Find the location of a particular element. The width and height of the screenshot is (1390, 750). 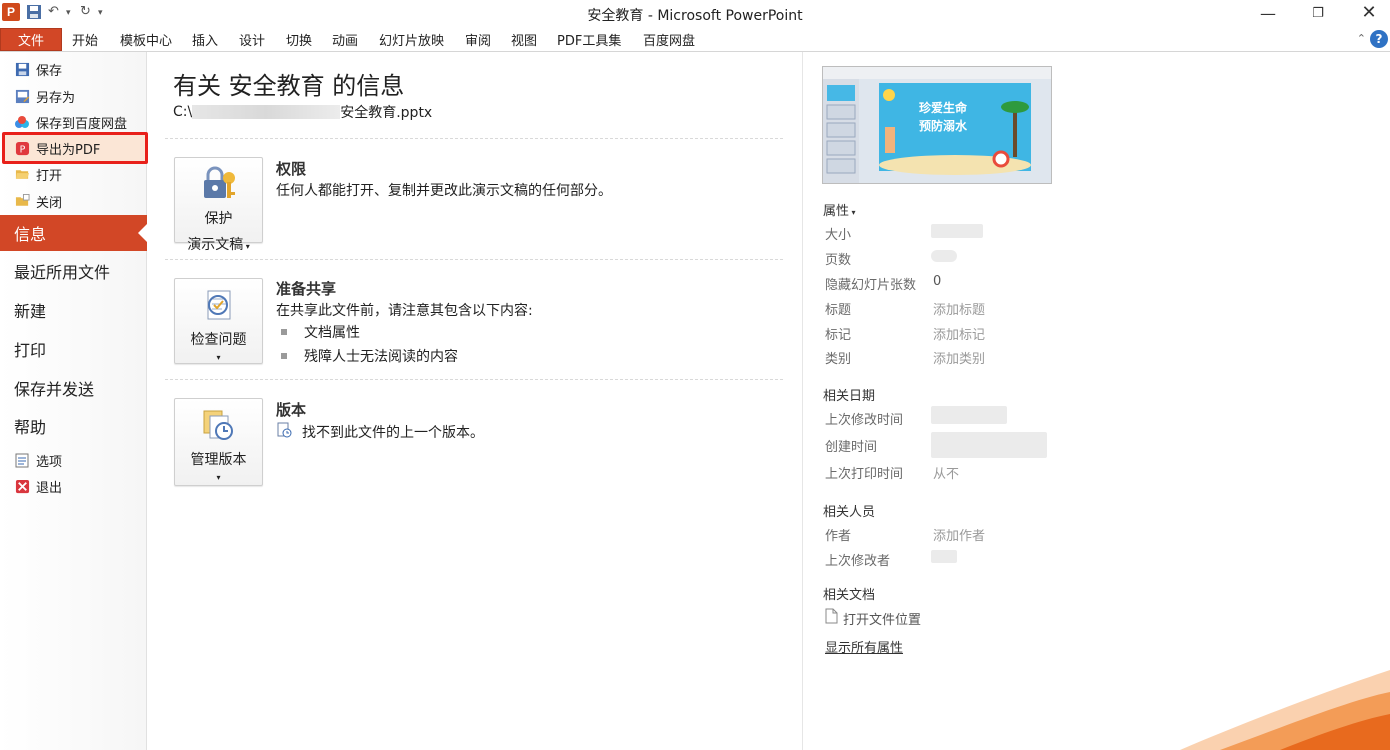

nav-save-send: 保存并发送 is located at coordinates (73, 388).